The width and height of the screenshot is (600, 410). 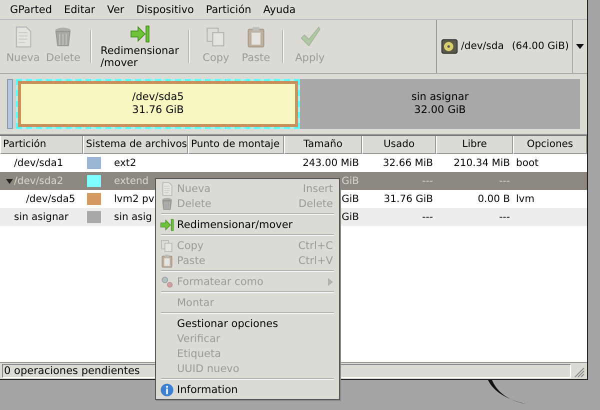 What do you see at coordinates (440, 97) in the screenshot?
I see `partition-label: sin asignar` at bounding box center [440, 97].